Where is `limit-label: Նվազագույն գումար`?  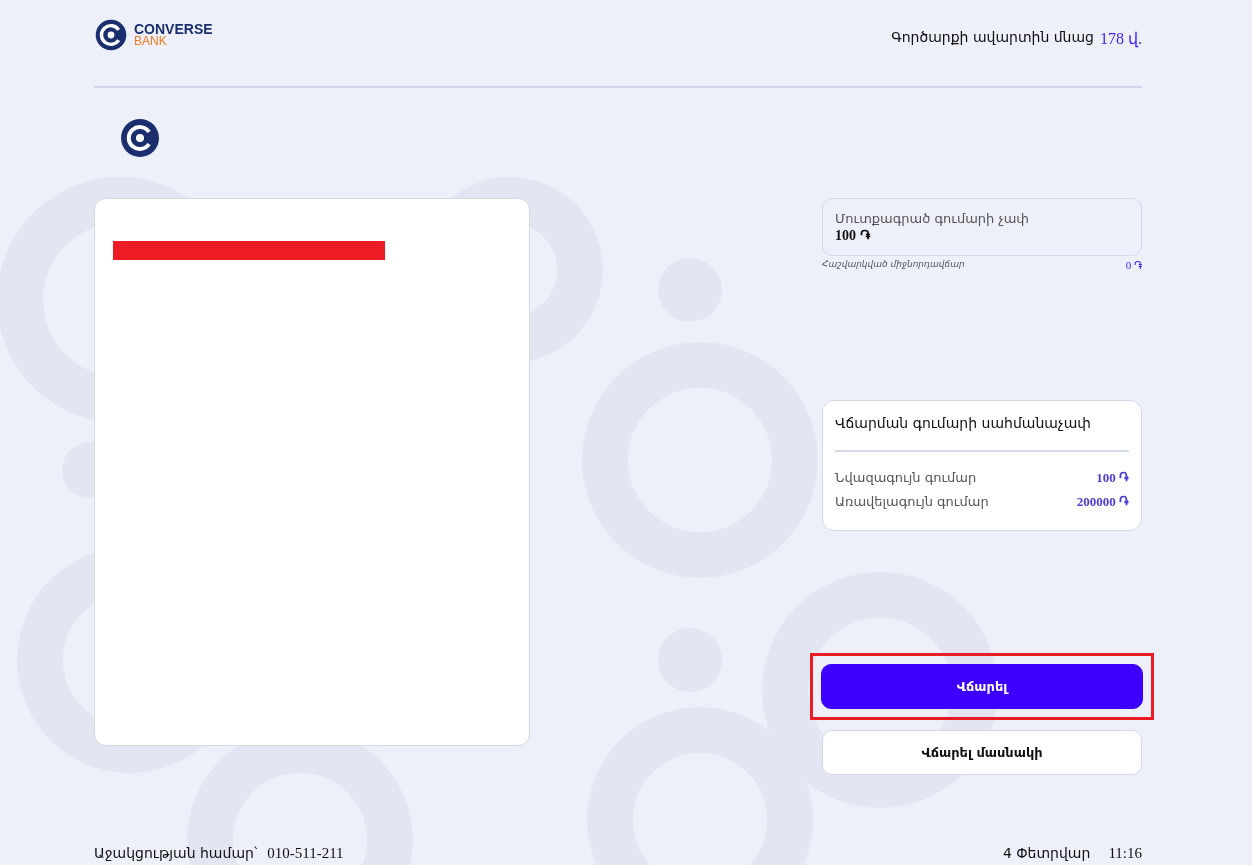
limit-label: Նվազագույն գումար is located at coordinates (906, 478).